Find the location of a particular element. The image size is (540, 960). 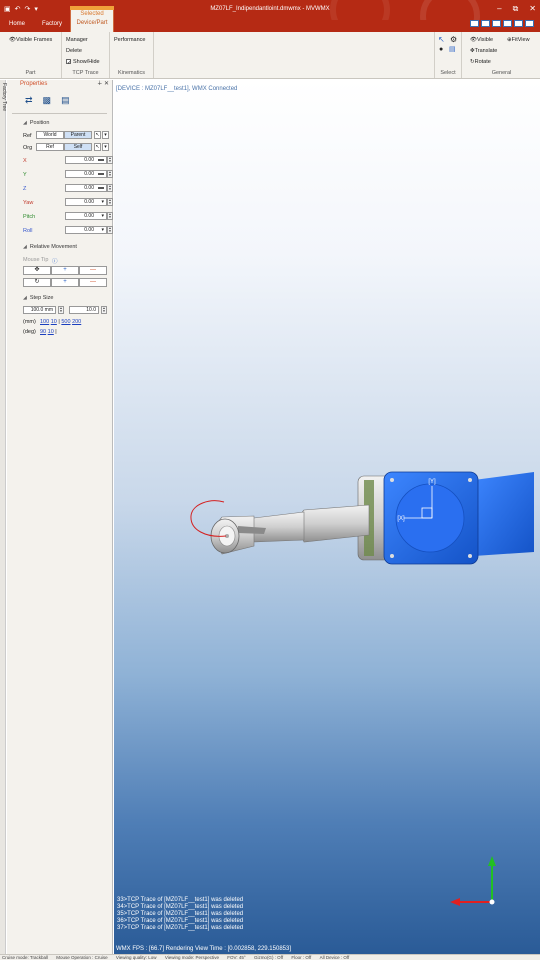

delete-button: Delete is located at coordinates (74, 51).